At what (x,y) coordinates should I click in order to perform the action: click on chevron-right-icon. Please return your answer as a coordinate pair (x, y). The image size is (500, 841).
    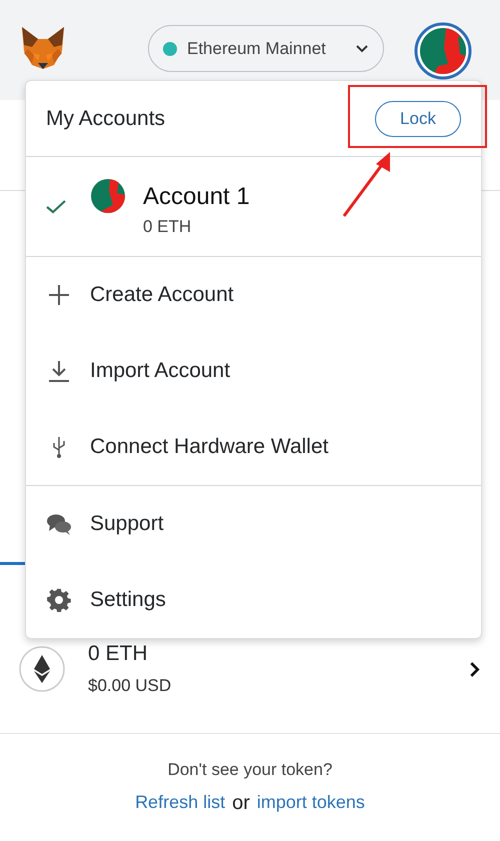
    Looking at the image, I should click on (474, 669).